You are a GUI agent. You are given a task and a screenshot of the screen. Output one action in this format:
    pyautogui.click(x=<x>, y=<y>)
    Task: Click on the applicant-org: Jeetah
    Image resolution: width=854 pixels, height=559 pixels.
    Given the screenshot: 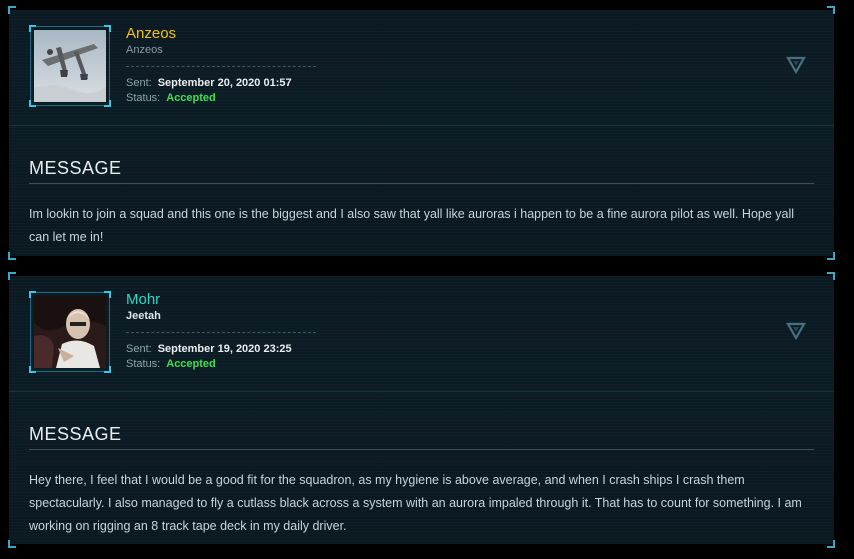 What is the action you would take?
    pyautogui.click(x=143, y=316)
    